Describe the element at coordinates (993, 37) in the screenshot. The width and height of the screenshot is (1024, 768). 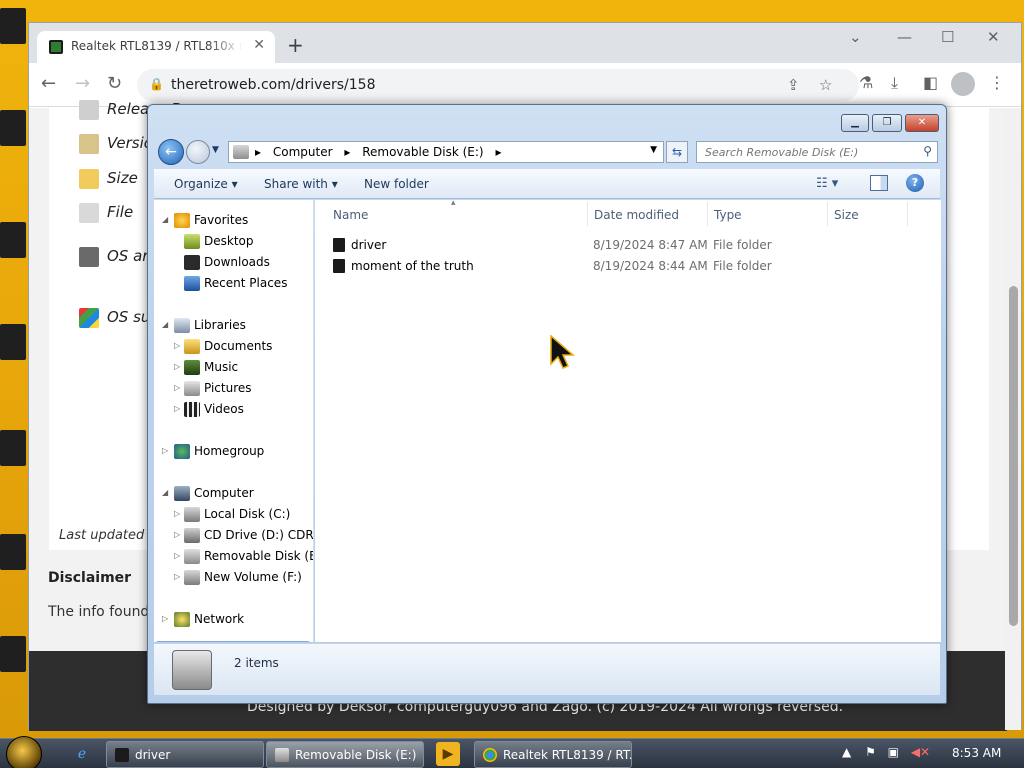
I see `close-window-icon: ✕` at that location.